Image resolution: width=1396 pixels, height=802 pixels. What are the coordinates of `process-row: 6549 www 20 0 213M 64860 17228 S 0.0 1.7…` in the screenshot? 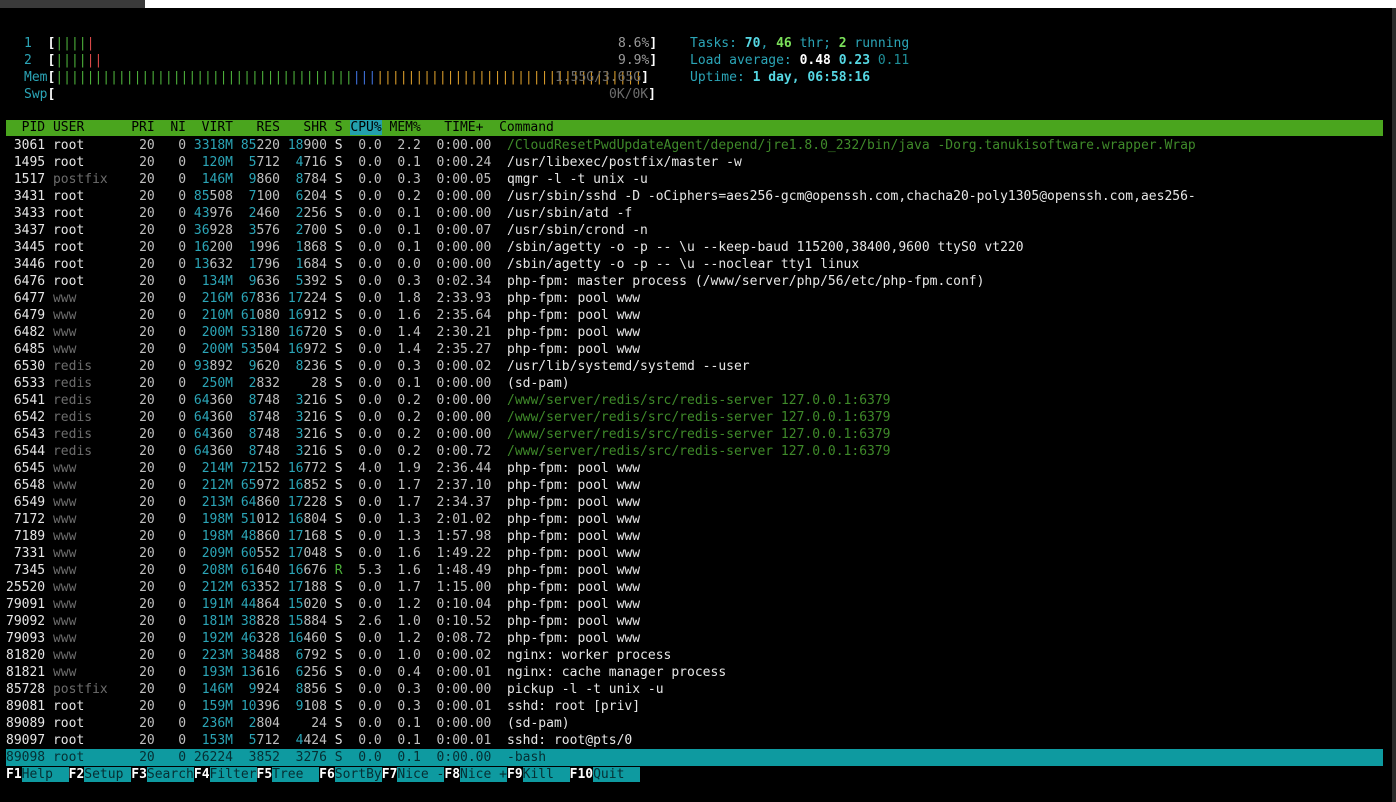 It's located at (323, 502).